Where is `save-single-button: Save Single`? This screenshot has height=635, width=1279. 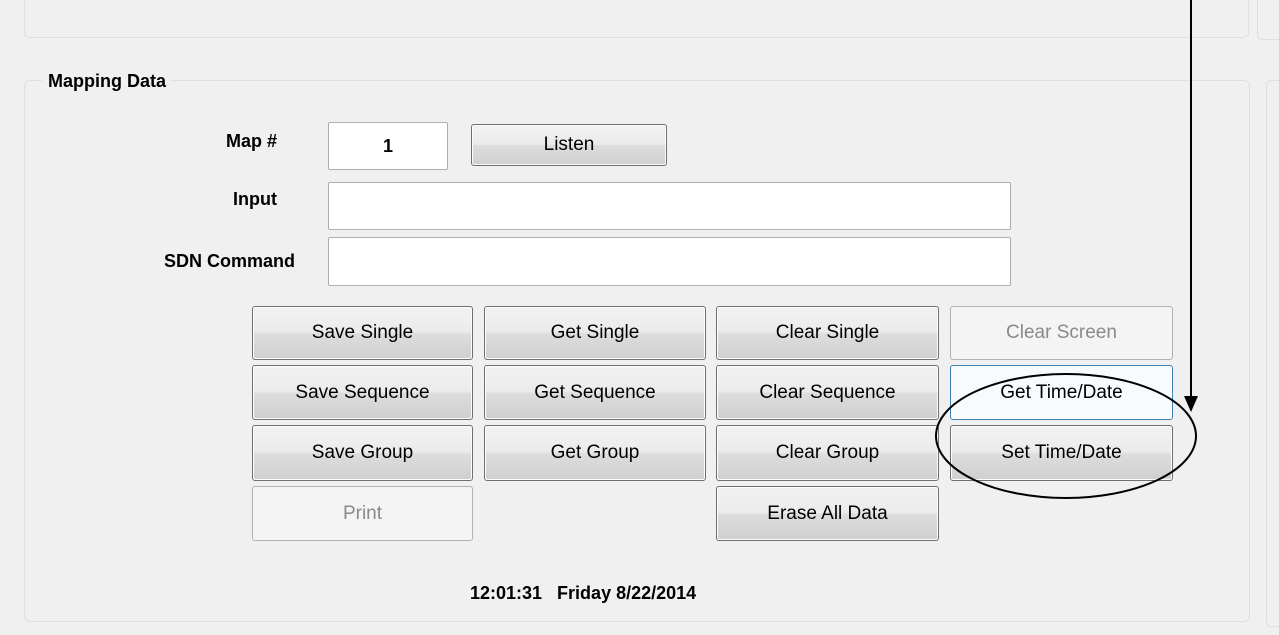
save-single-button: Save Single is located at coordinates (362, 333).